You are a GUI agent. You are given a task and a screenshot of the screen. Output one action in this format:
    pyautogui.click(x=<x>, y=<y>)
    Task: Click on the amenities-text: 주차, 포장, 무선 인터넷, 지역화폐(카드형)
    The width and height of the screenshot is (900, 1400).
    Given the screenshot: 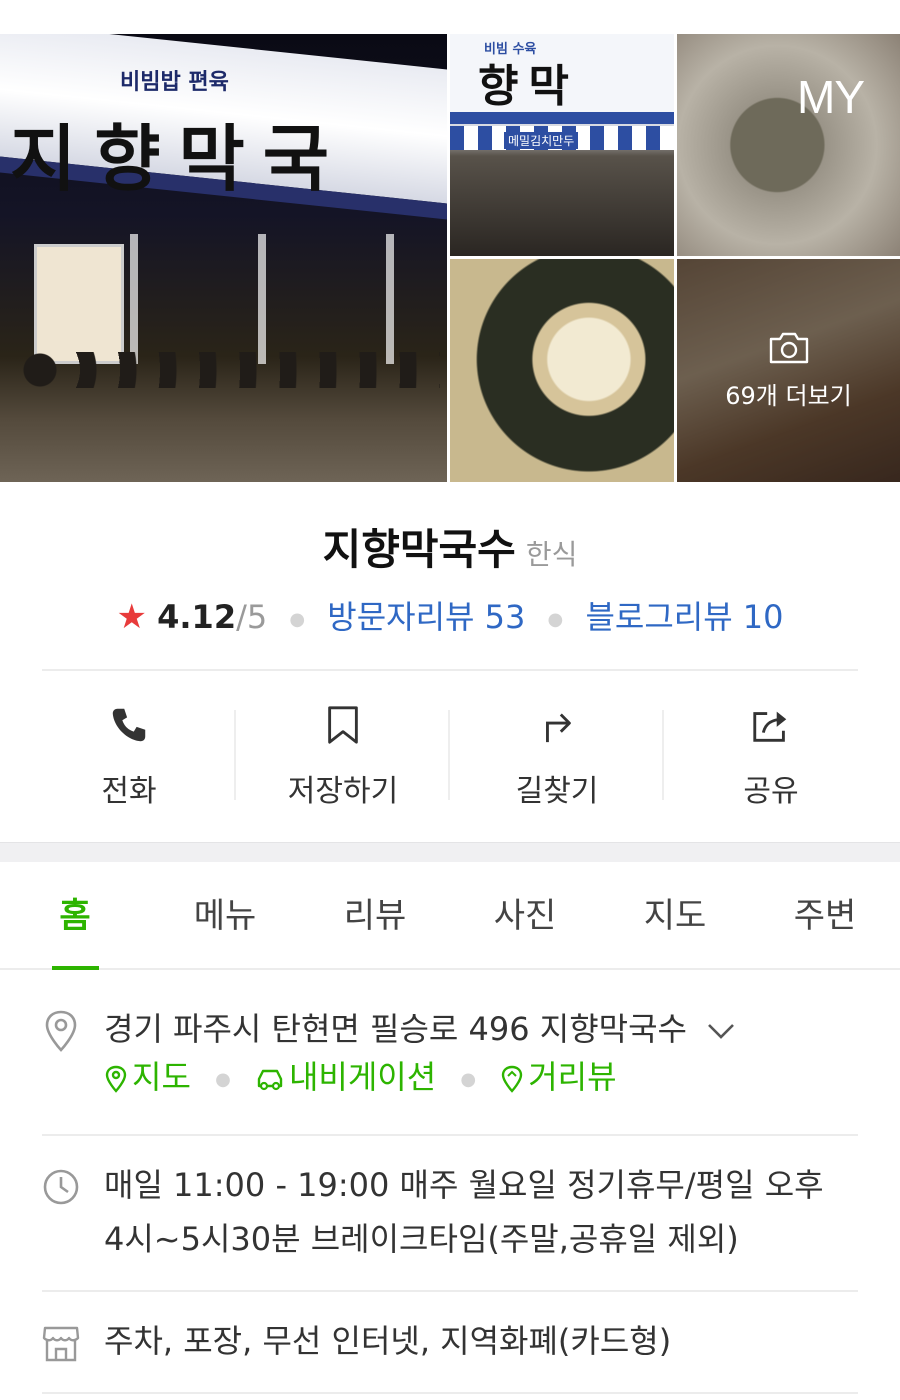 What is the action you would take?
    pyautogui.click(x=388, y=1341)
    